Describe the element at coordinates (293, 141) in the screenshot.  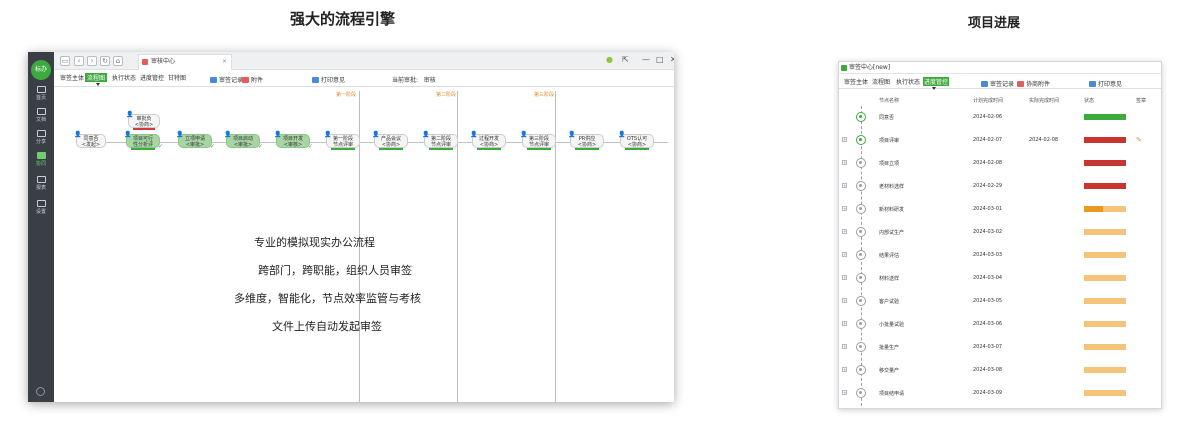
I see `flow-node: 👤 项目开发 <审核> ✓` at that location.